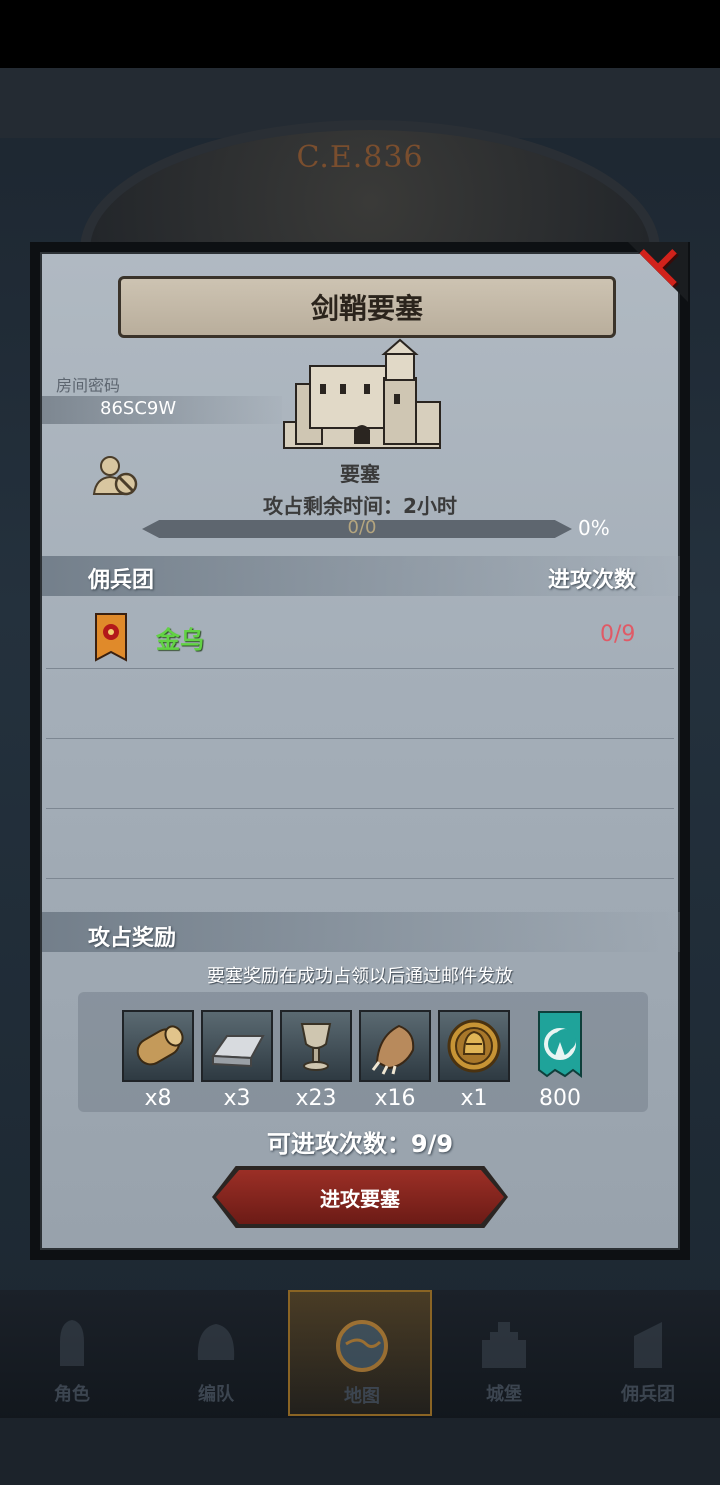 The width and height of the screenshot is (720, 1485). Describe the element at coordinates (121, 580) in the screenshot. I see `mercenary-column-title: 佣兵团` at that location.